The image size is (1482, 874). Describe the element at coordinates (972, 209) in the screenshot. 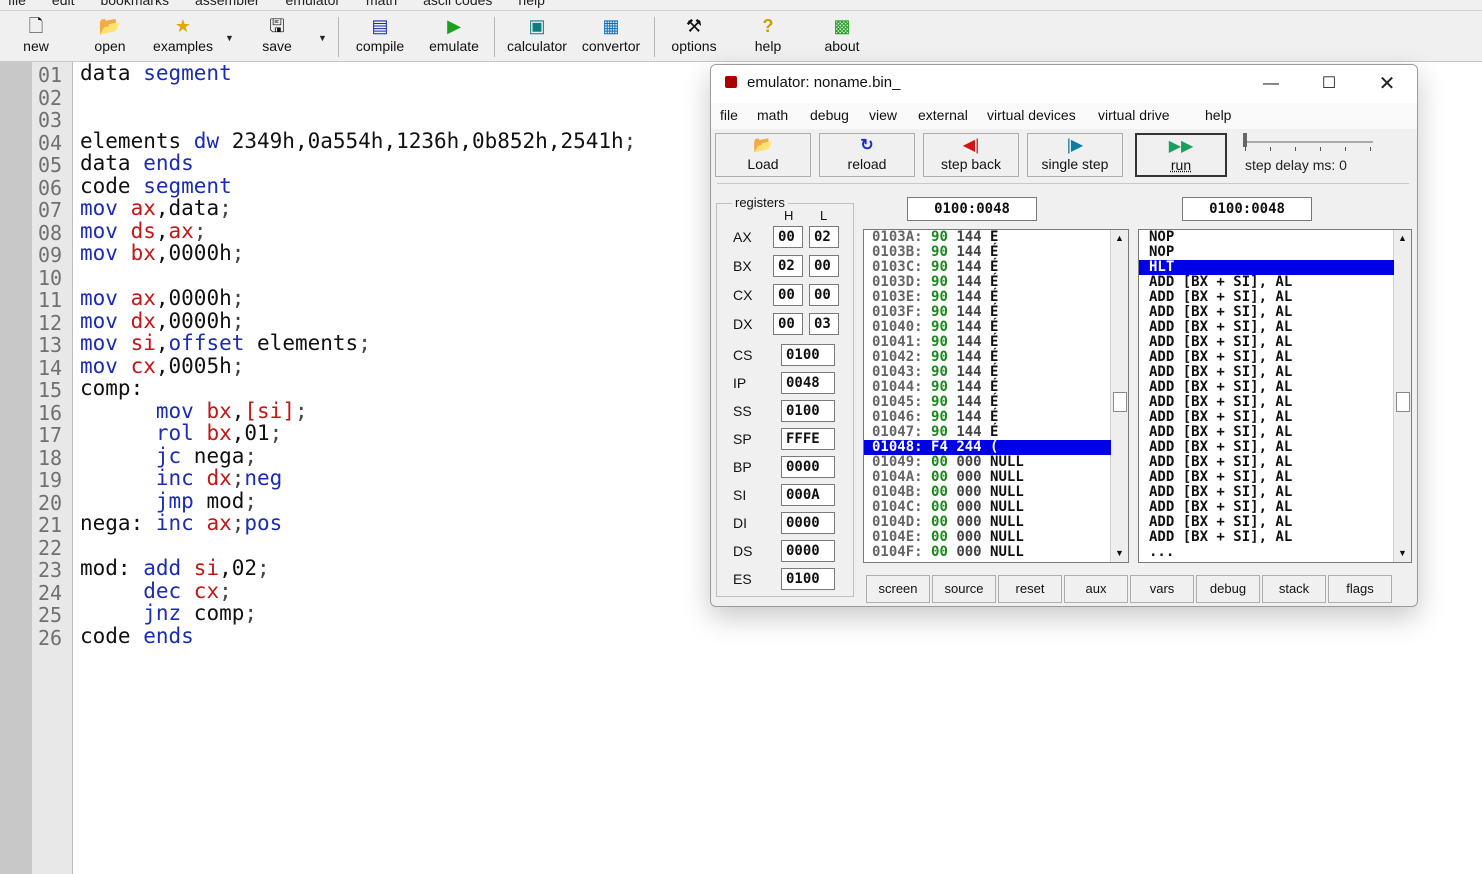

I see `memory-address-field: 0100:0048` at that location.